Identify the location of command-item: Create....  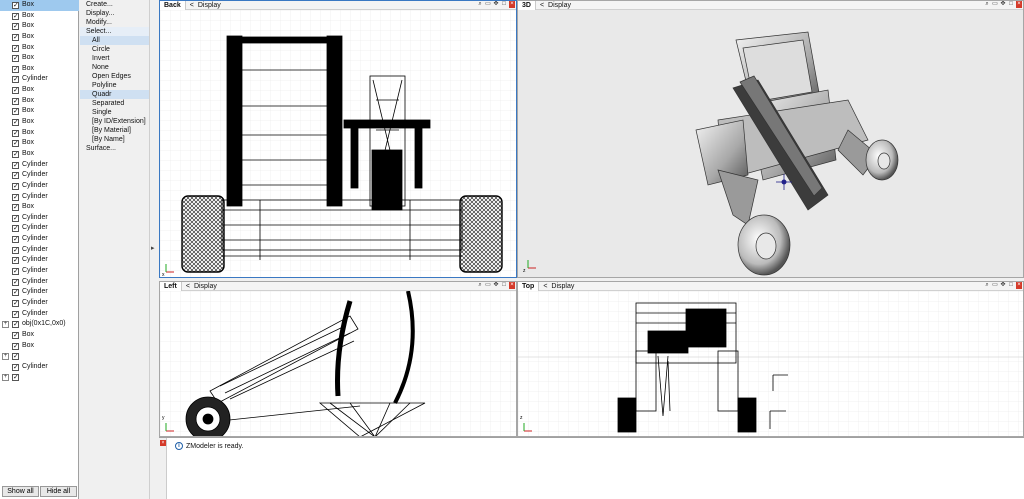
(114, 4).